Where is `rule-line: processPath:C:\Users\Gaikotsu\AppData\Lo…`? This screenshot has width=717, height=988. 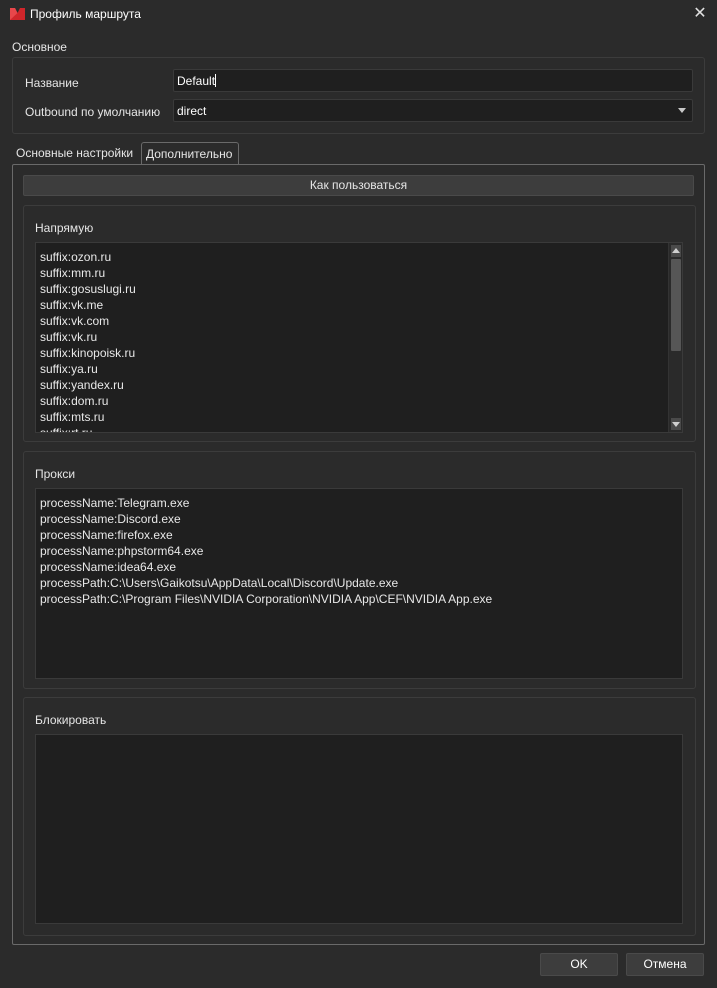
rule-line: processPath:C:\Users\Gaikotsu\AppData\Lo… is located at coordinates (219, 583).